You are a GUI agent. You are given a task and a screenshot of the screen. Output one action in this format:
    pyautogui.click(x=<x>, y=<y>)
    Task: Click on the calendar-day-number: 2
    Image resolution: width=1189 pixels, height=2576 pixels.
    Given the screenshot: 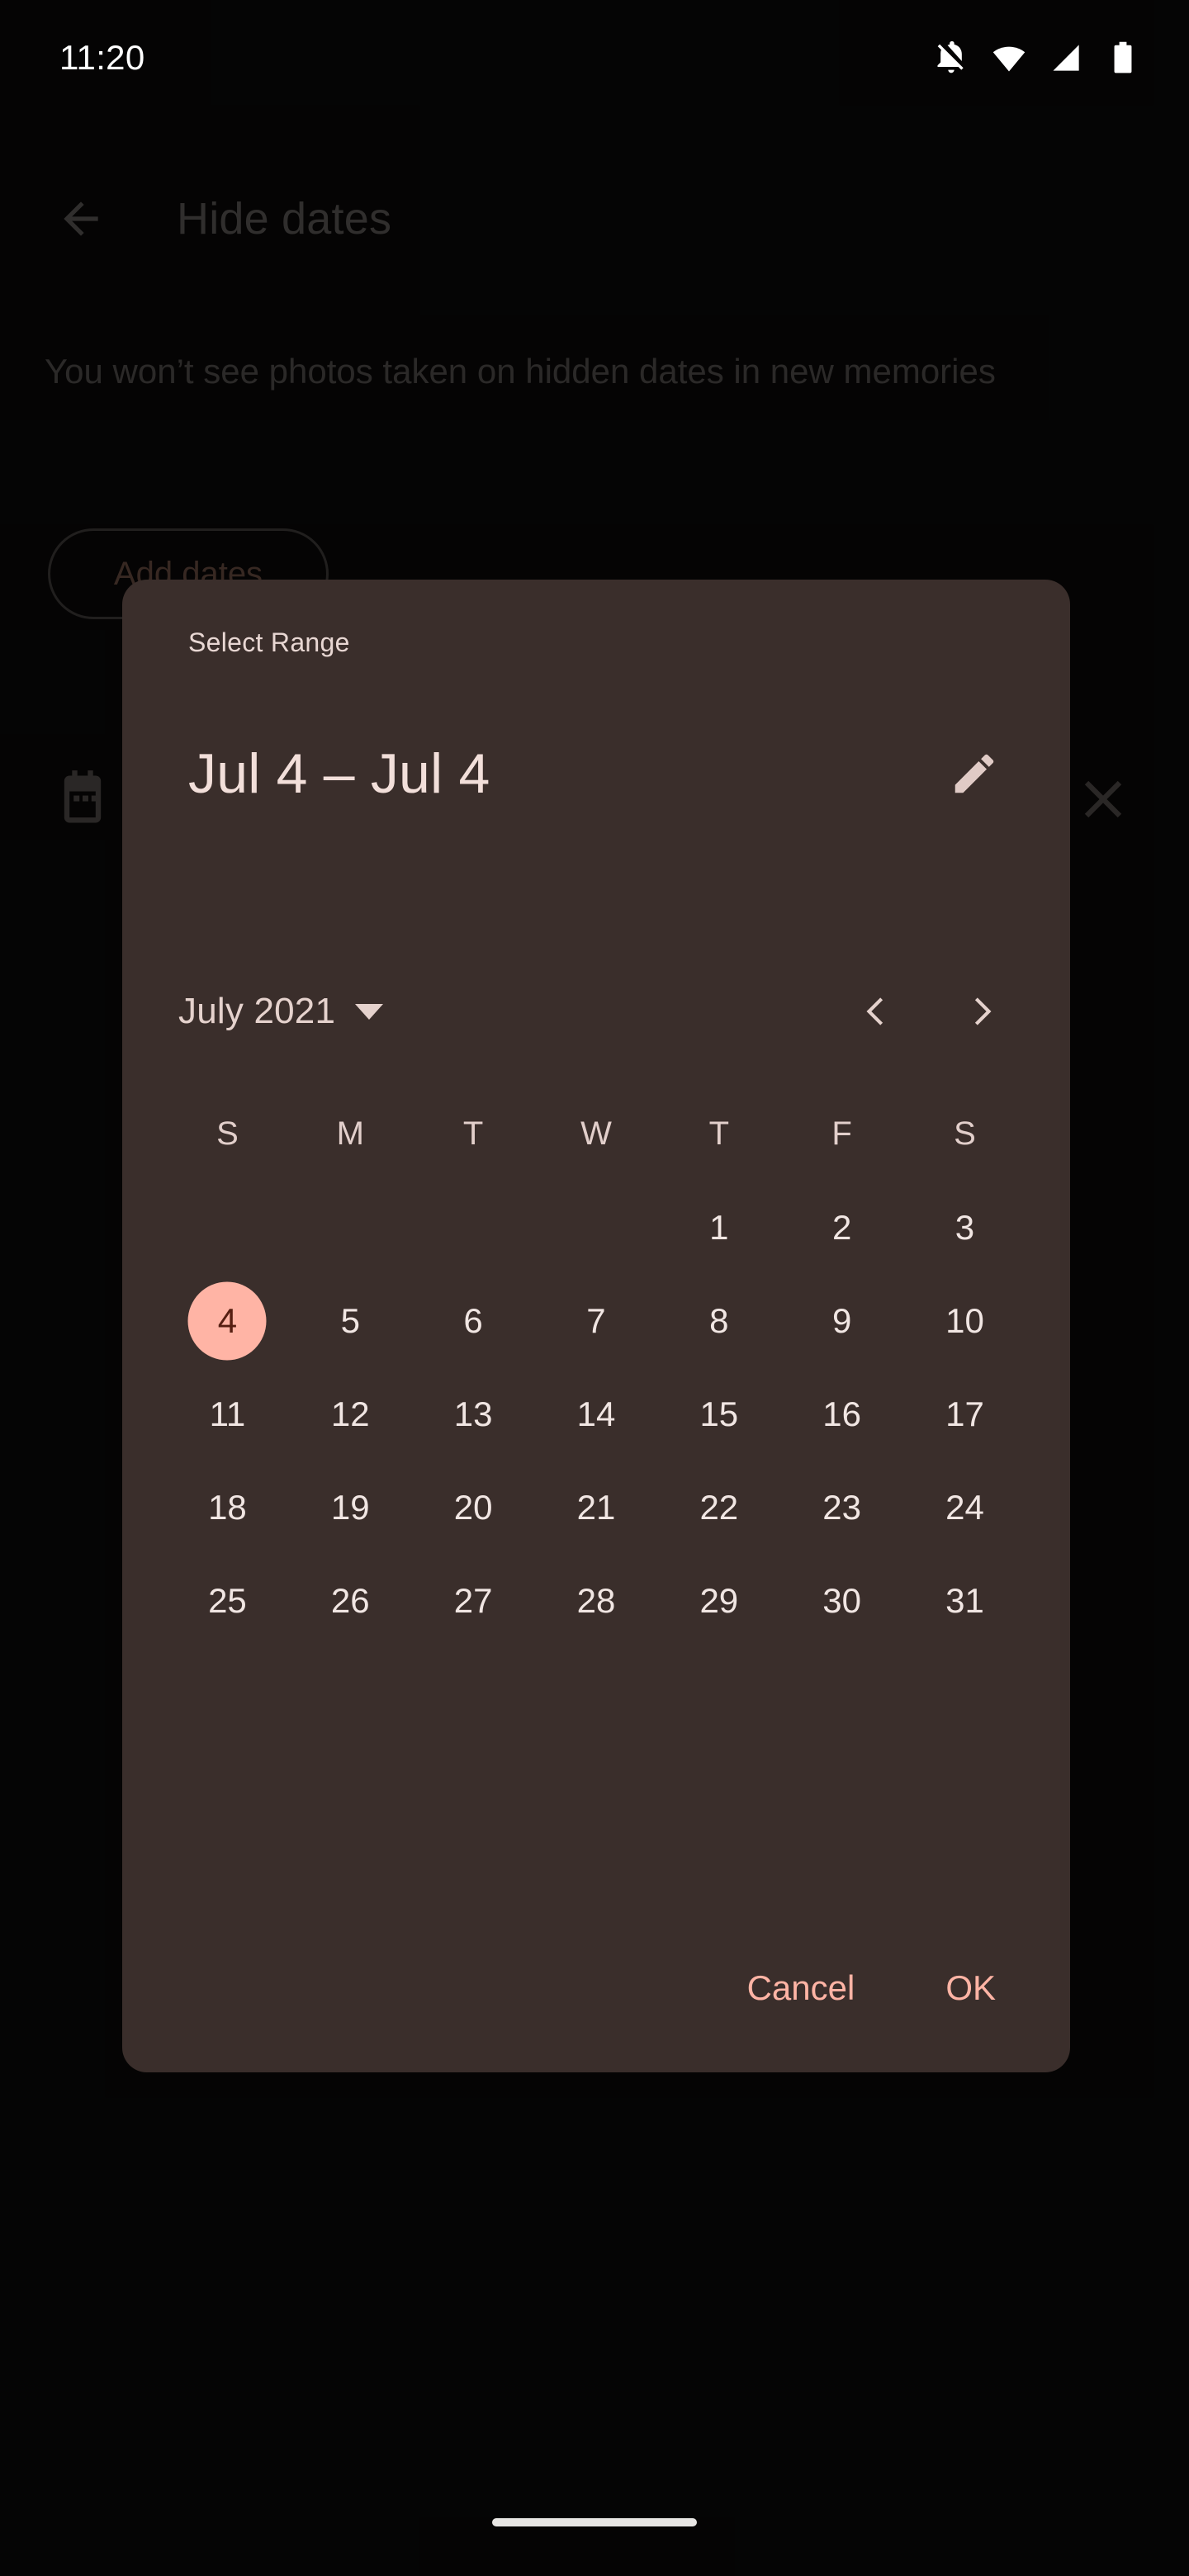 What is the action you would take?
    pyautogui.click(x=841, y=1227)
    